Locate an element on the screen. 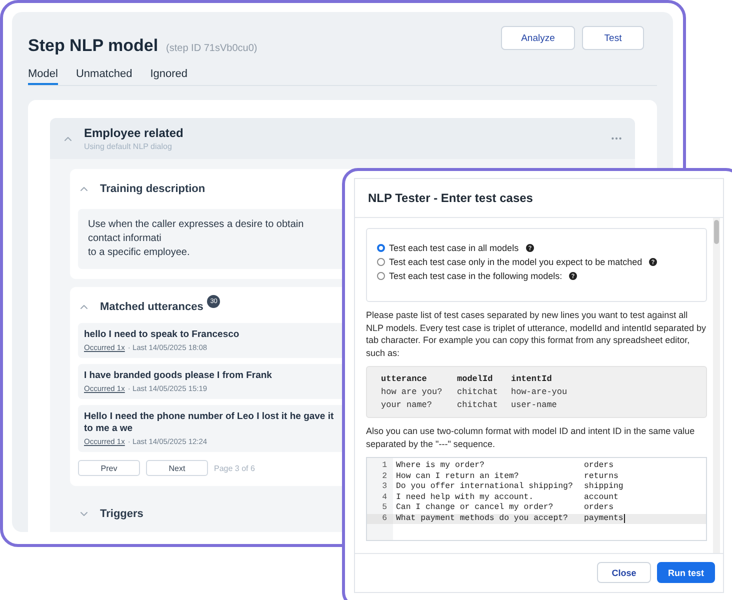 The height and width of the screenshot is (600, 732). option-label: Test each test case in the following models: is located at coordinates (475, 276).